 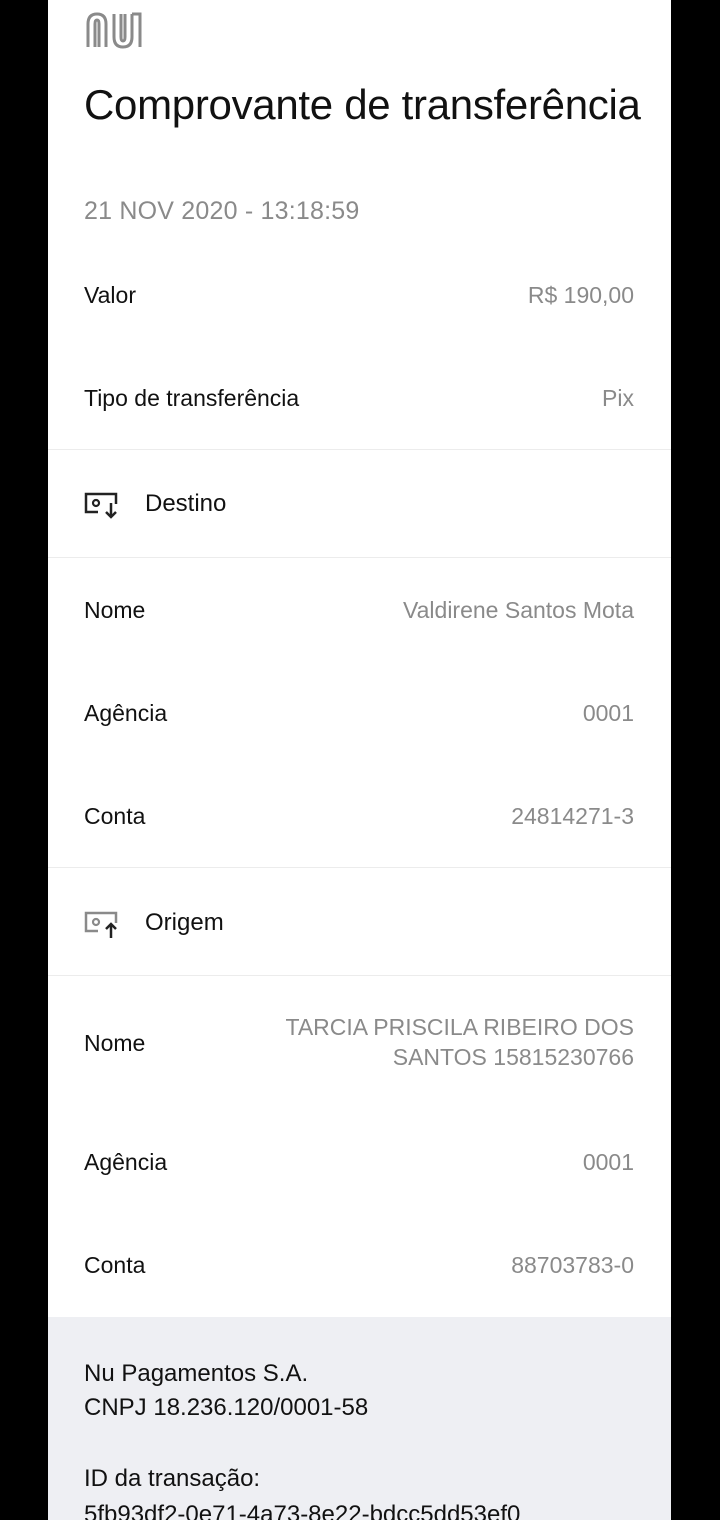 What do you see at coordinates (222, 211) in the screenshot?
I see `transfer-timestamp: 21 NOV 2020 - 13:18:59` at bounding box center [222, 211].